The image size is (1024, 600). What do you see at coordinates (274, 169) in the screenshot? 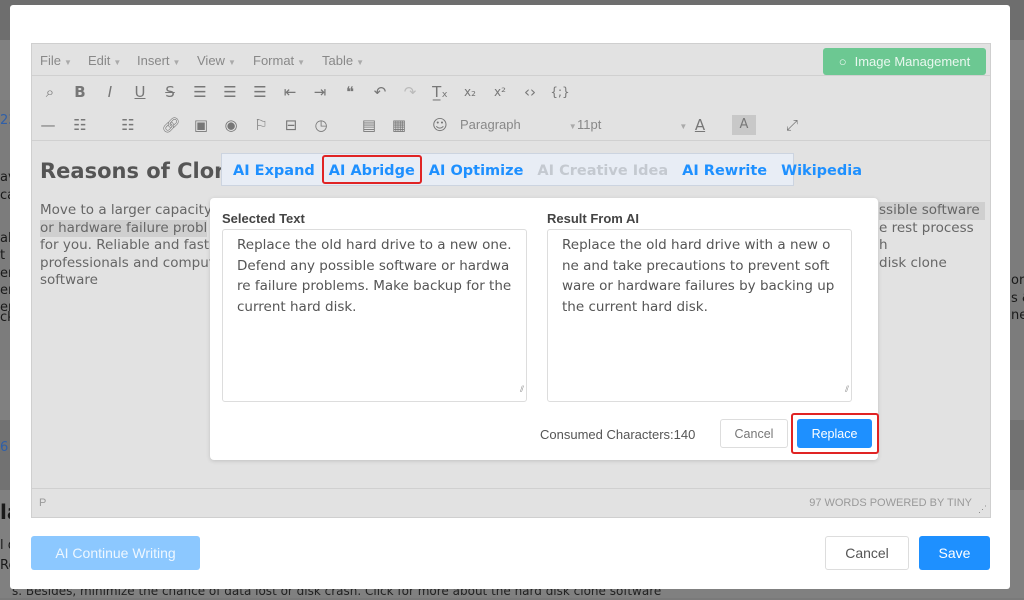
I see `ai-expand-button: AI Expand` at bounding box center [274, 169].